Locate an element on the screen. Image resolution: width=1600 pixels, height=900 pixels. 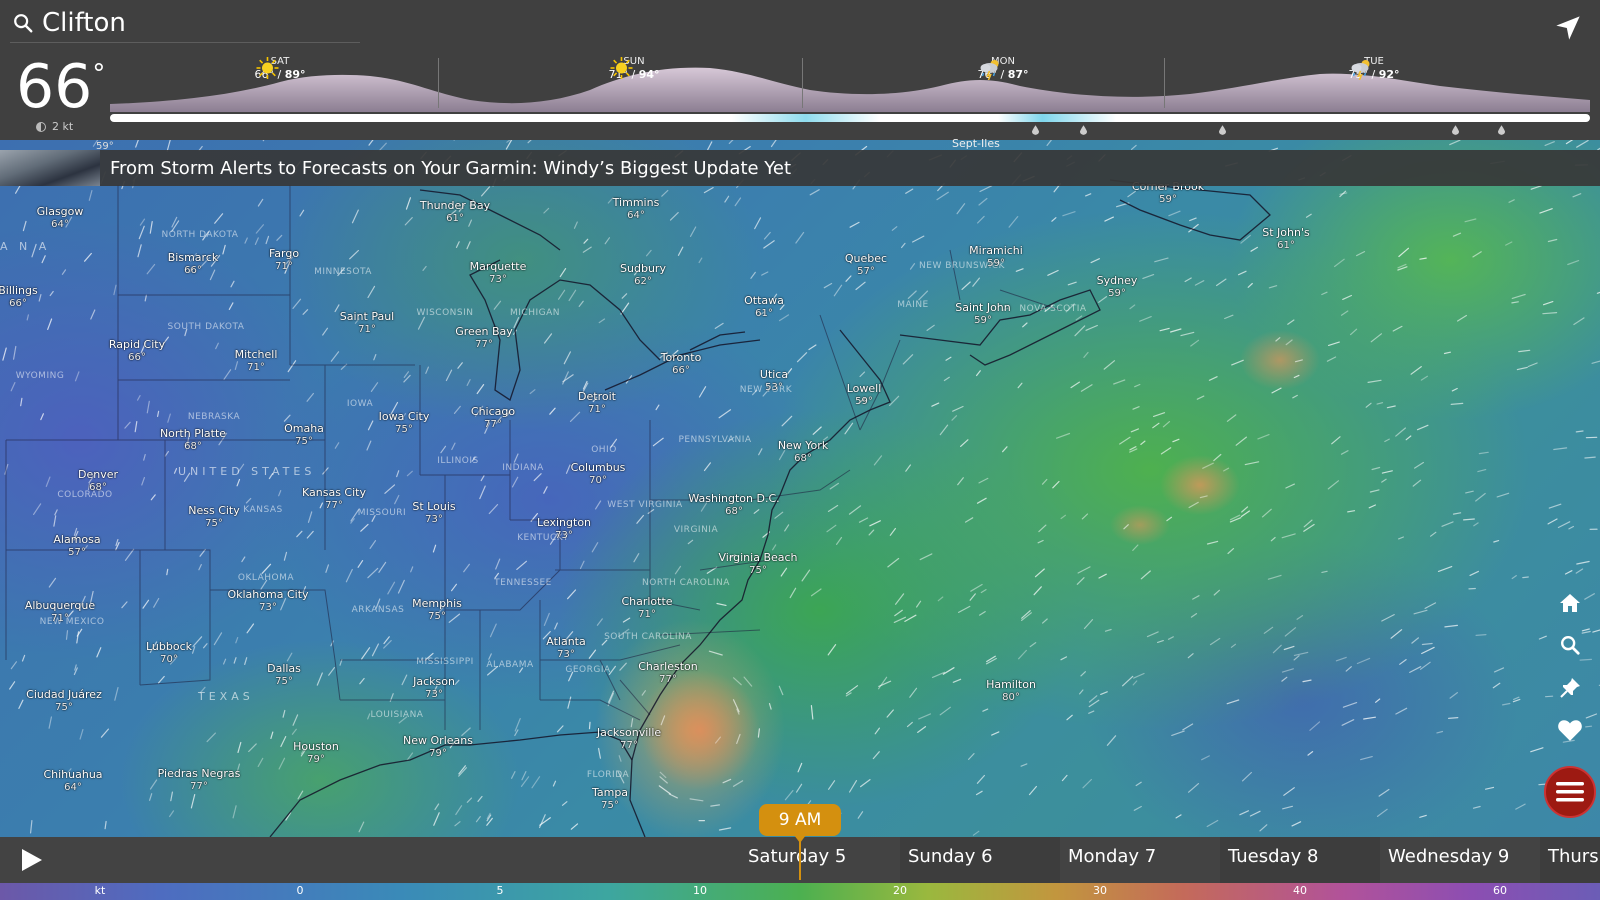
city-label: Piedras Negras 77° is located at coordinates (199, 780).